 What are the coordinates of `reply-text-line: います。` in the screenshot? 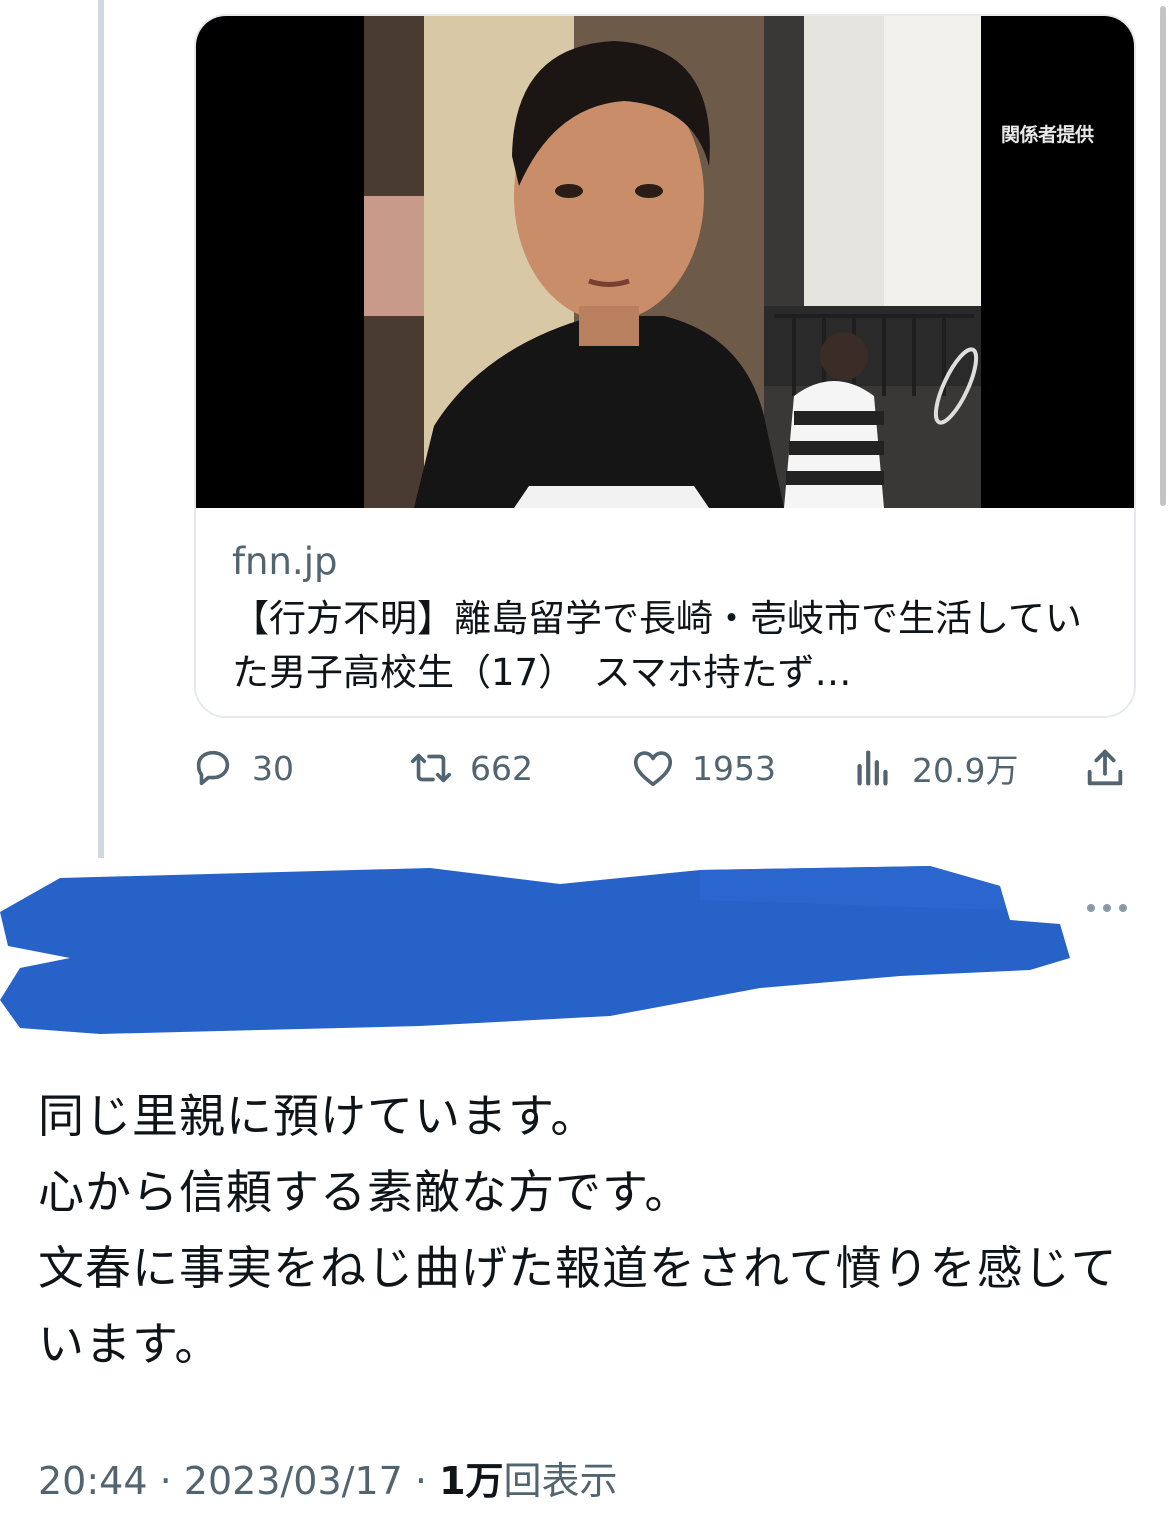 It's located at (130, 1344).